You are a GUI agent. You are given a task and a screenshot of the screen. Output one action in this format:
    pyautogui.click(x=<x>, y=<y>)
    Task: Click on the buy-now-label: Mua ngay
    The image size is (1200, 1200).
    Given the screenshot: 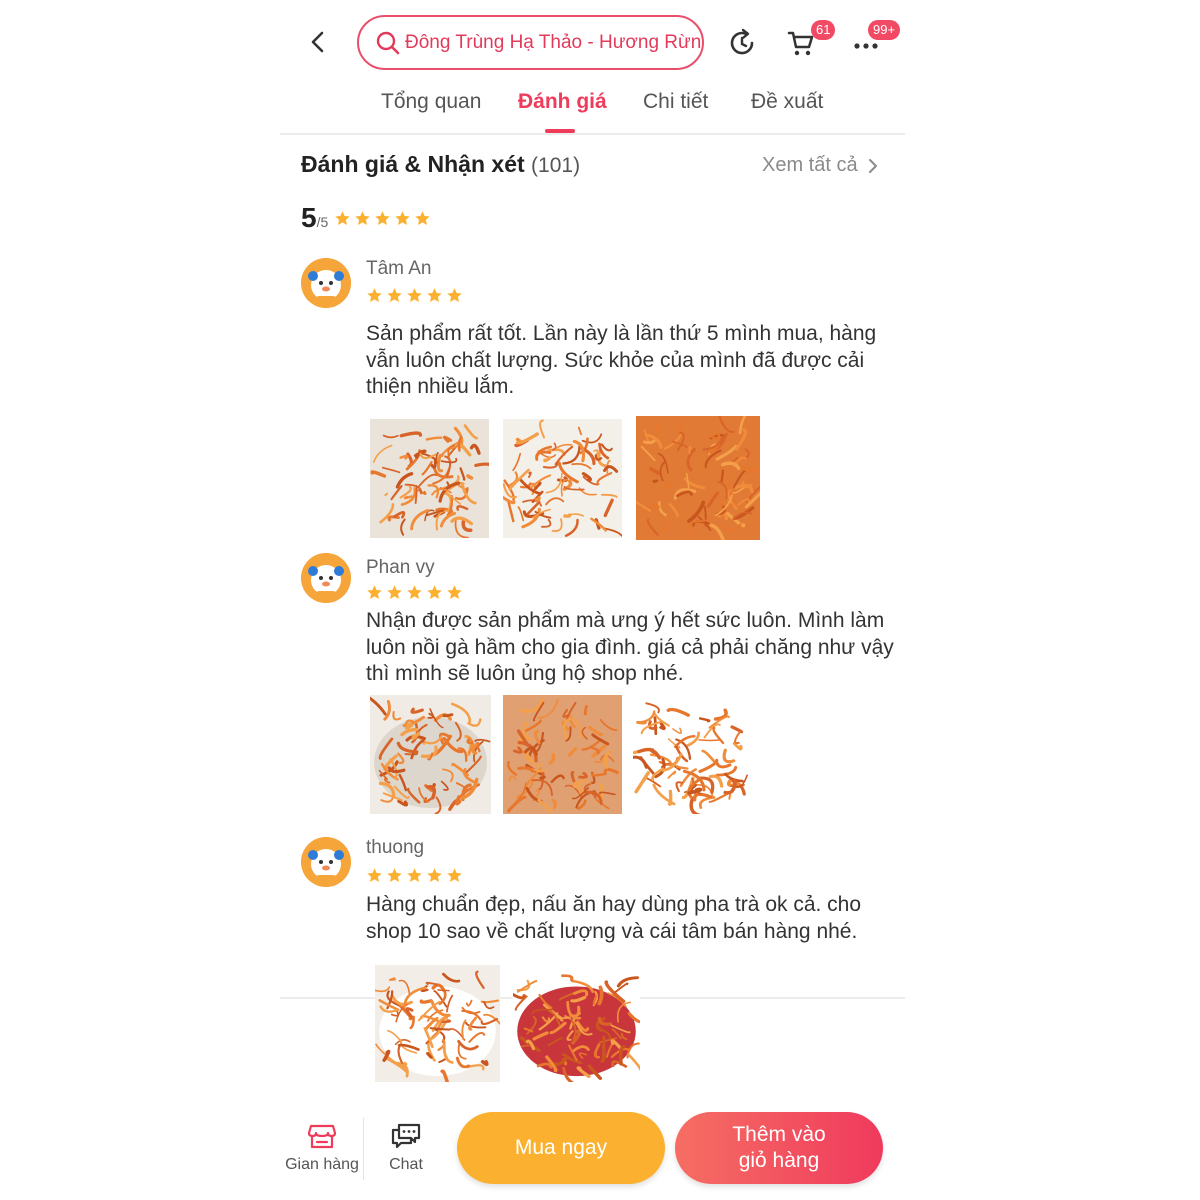 What is the action you would take?
    pyautogui.click(x=561, y=1147)
    